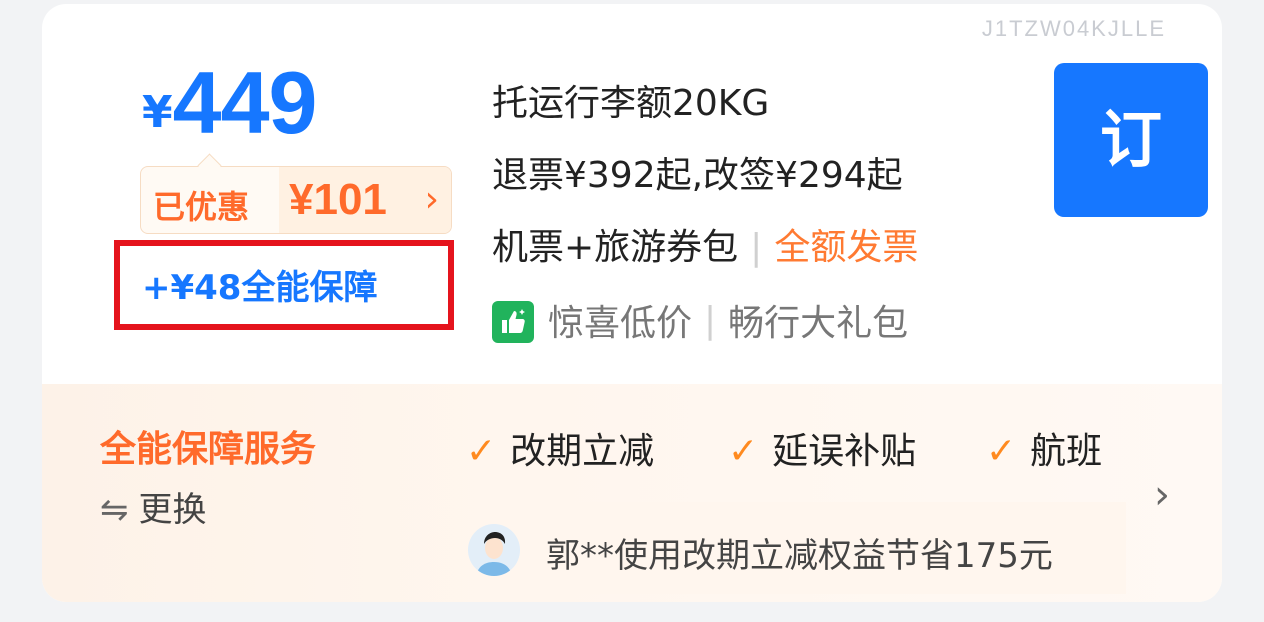  I want to click on price-amount: 449, so click(245, 102).